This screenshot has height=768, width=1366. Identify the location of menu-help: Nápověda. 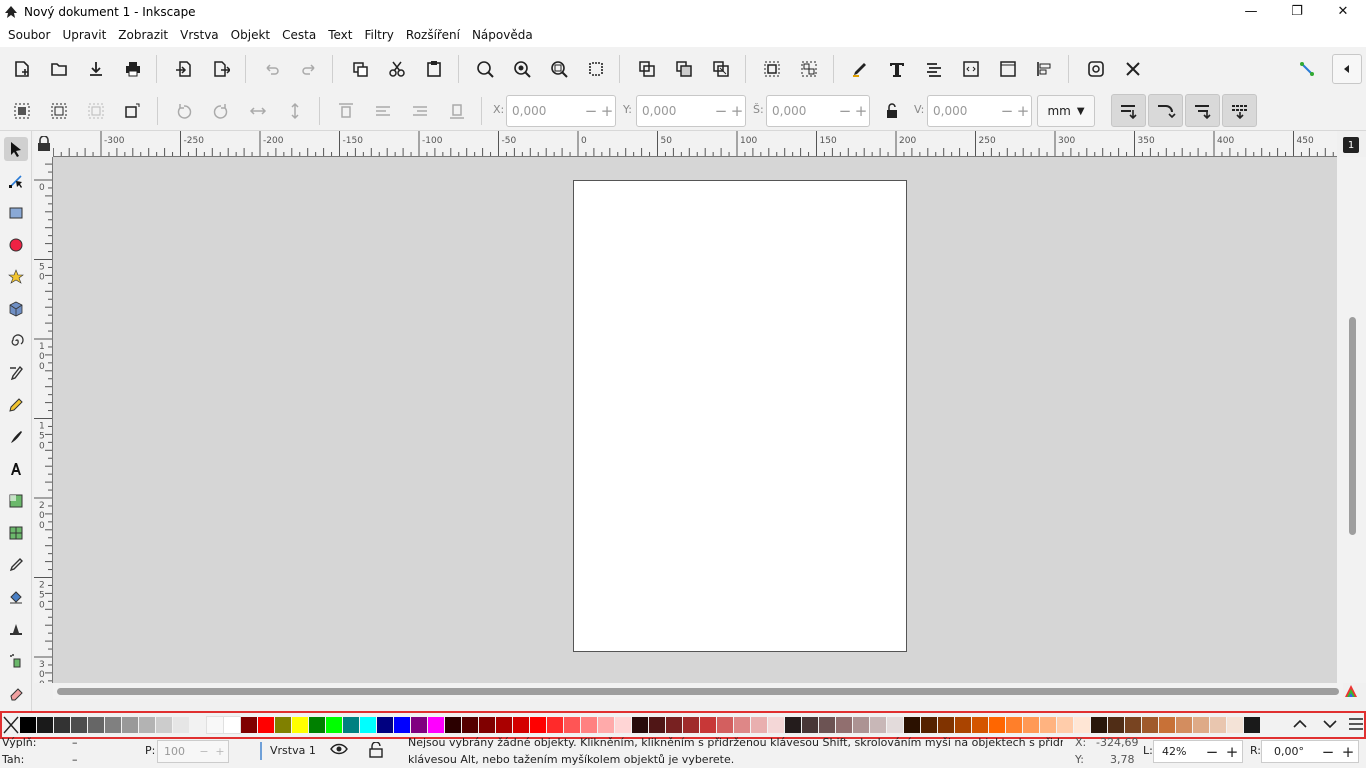
(502, 35).